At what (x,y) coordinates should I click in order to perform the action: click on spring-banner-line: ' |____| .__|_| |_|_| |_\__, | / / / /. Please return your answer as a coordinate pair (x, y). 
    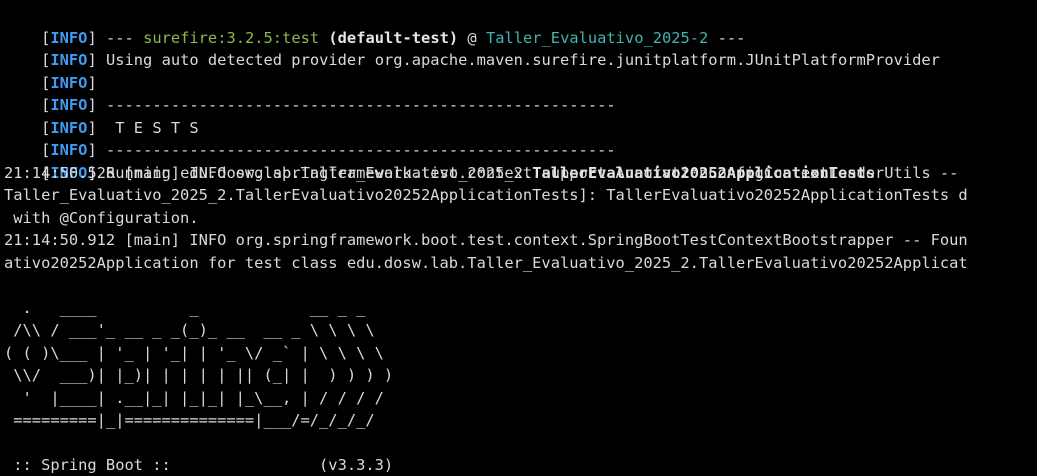
    Looking at the image, I should click on (194, 397).